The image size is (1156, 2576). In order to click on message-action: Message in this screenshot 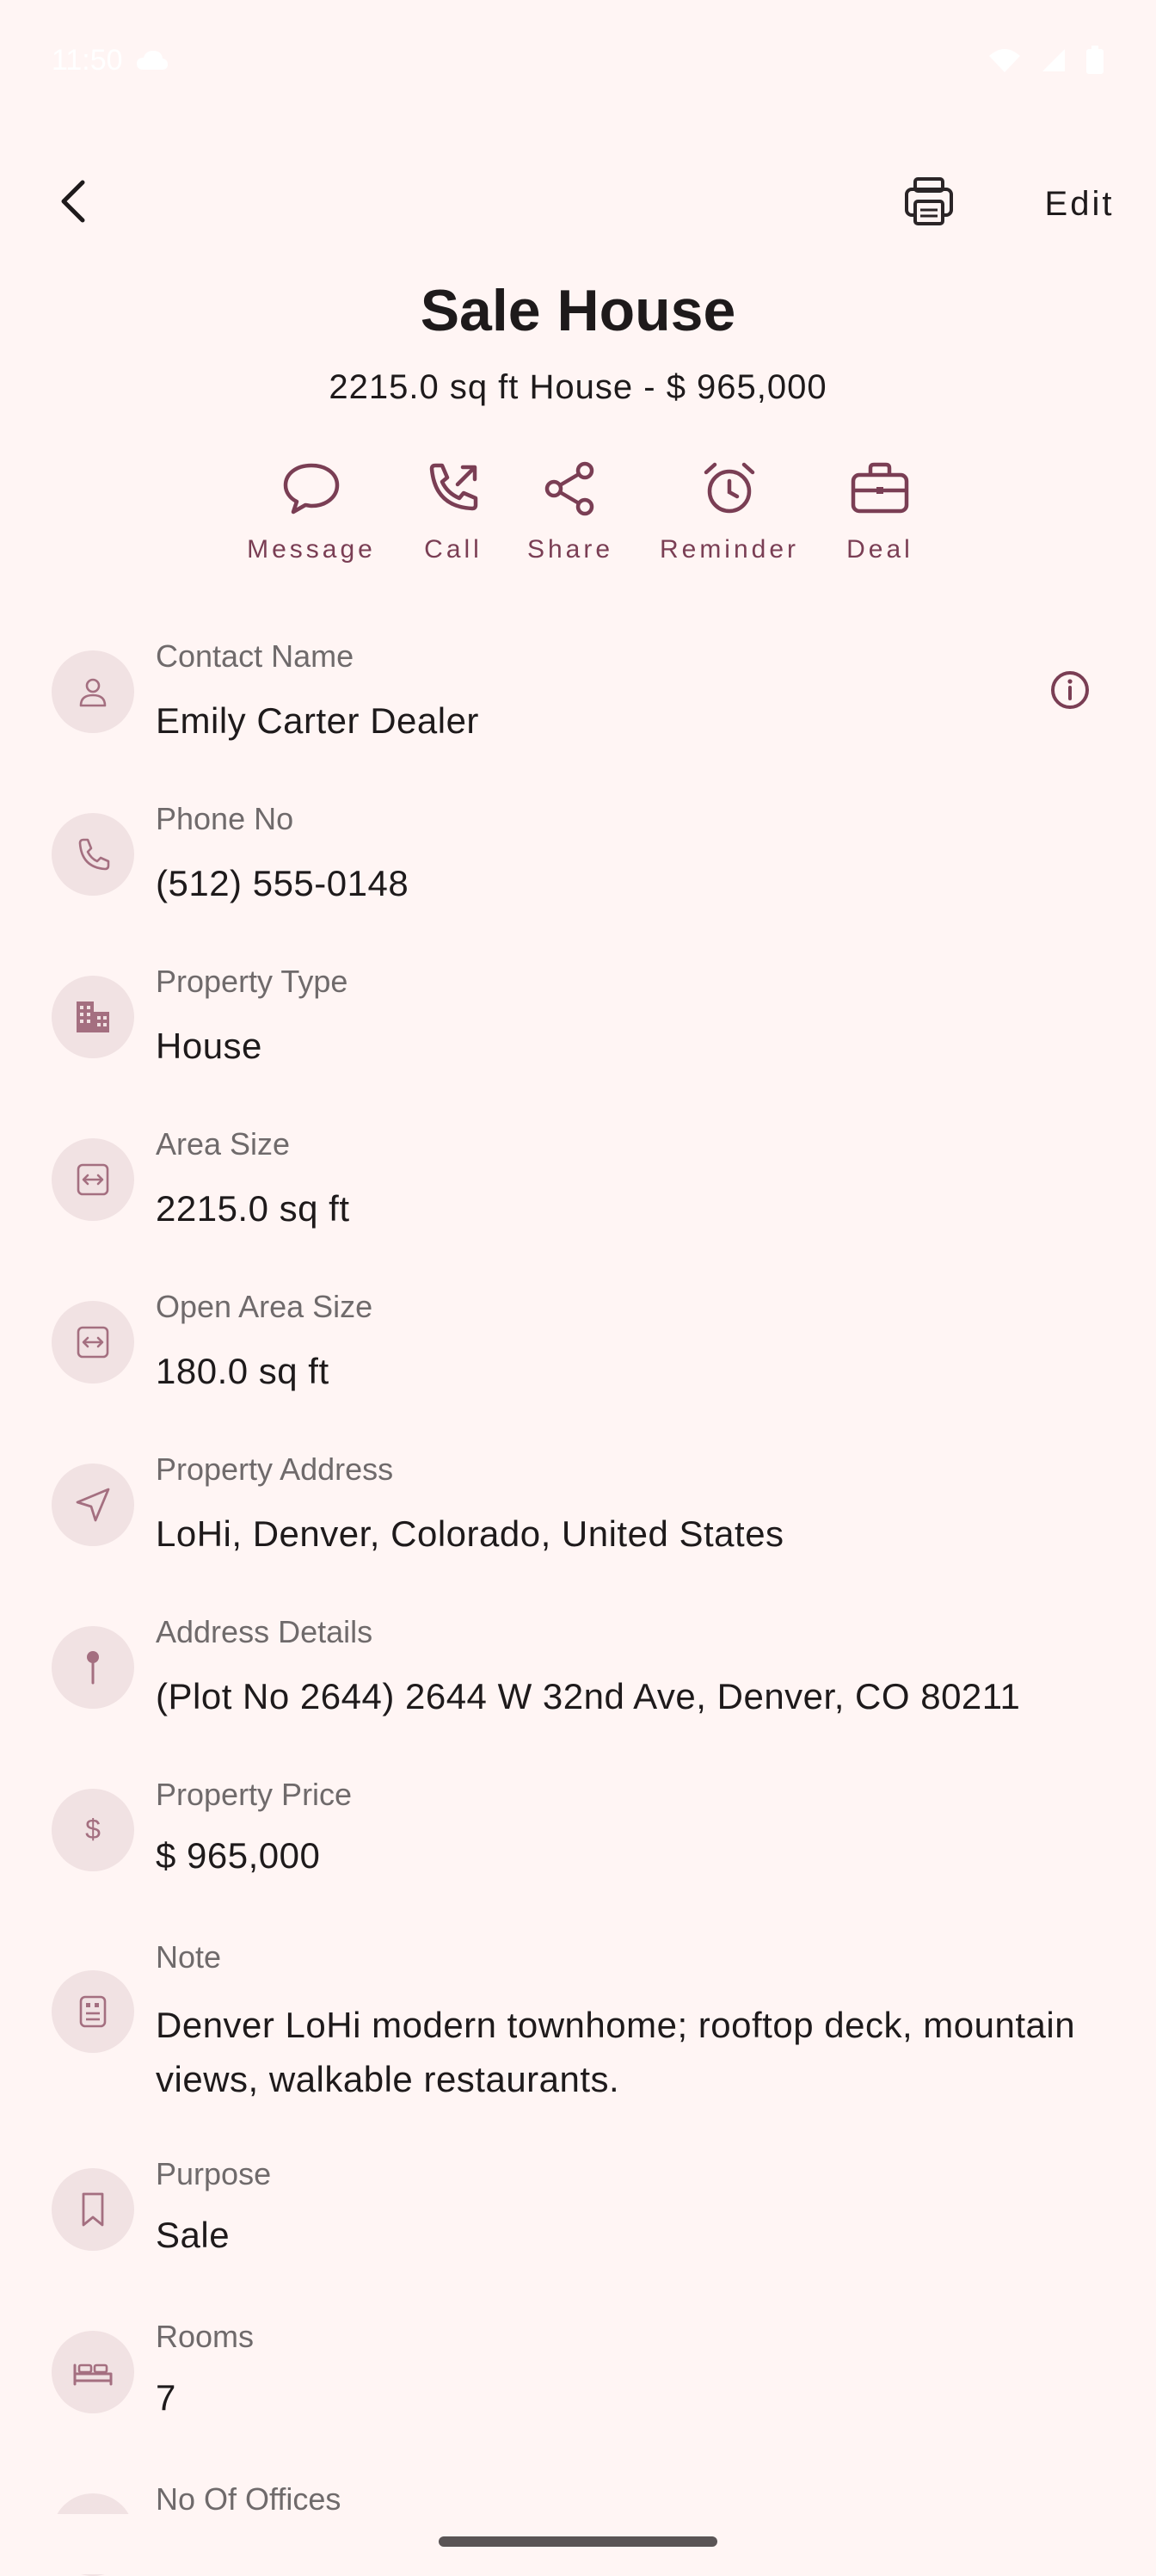, I will do `click(312, 509)`.